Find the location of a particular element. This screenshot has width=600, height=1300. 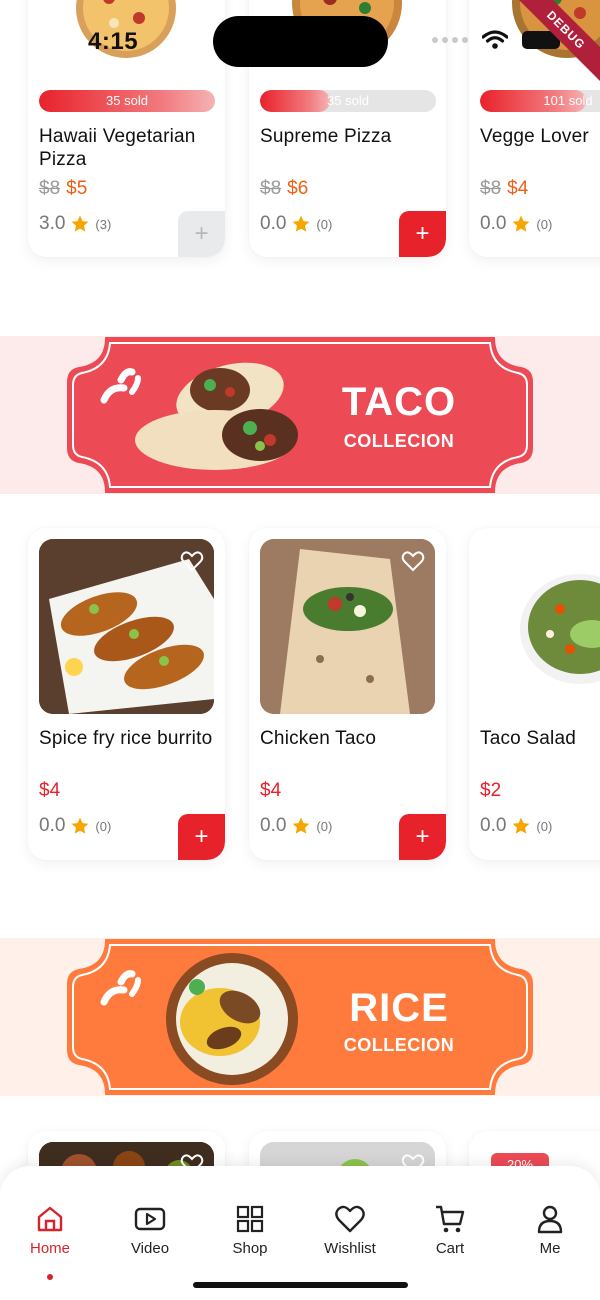

sale-price: $6 is located at coordinates (298, 188).